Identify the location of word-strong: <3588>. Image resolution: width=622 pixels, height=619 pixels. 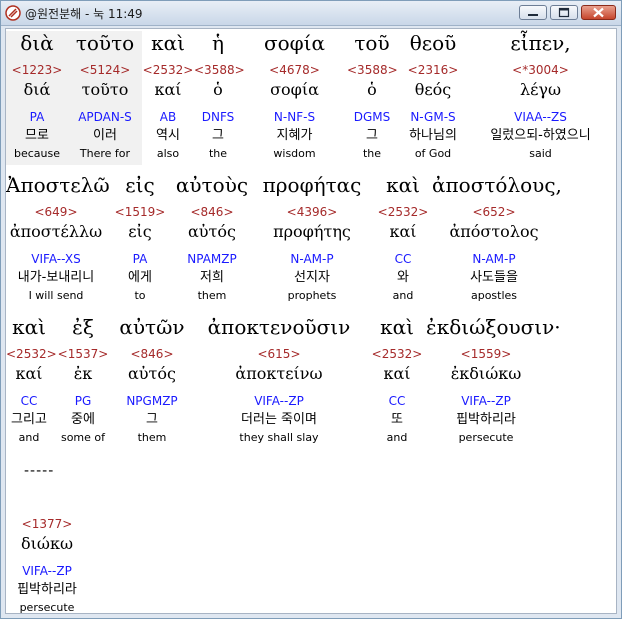
(372, 70).